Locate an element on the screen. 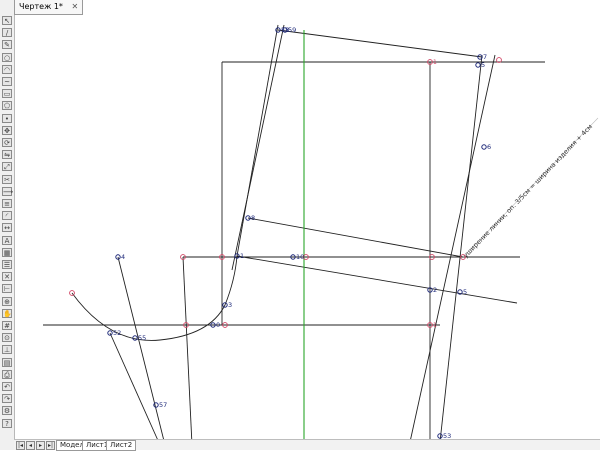 The image size is (600, 451). point-label: 57 is located at coordinates (163, 405).